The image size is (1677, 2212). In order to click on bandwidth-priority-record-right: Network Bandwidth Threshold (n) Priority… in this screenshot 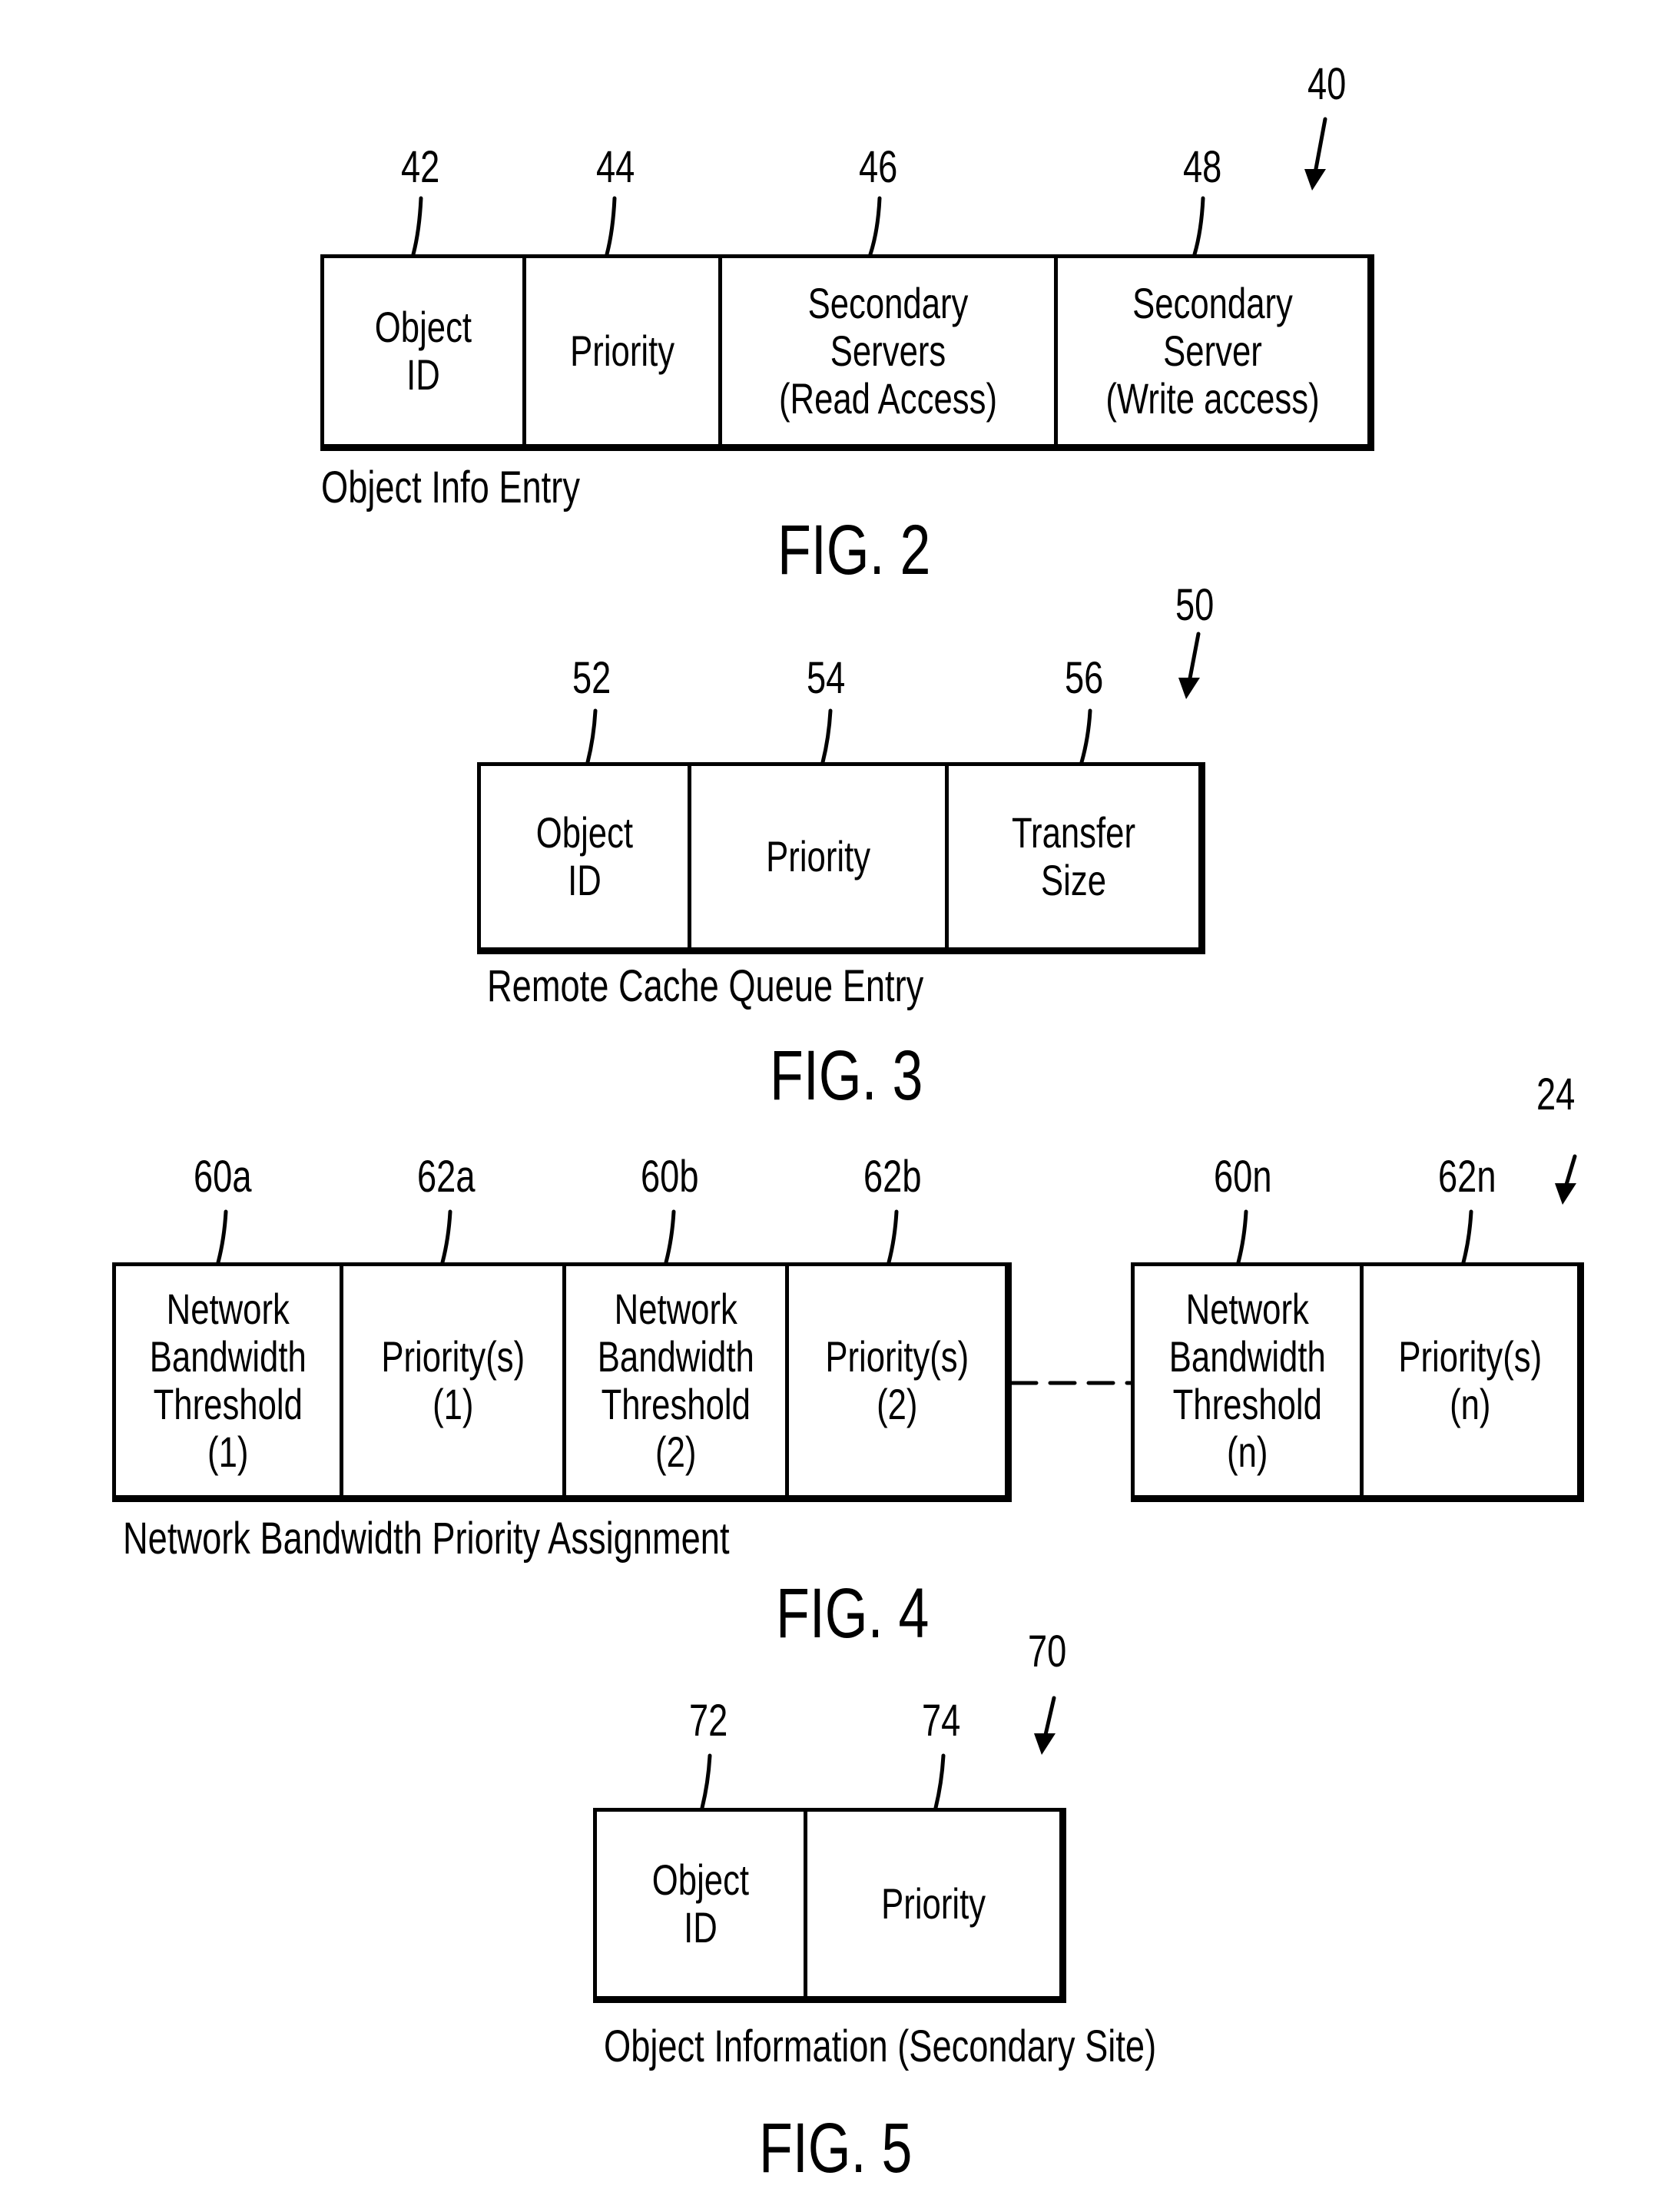, I will do `click(1357, 1382)`.